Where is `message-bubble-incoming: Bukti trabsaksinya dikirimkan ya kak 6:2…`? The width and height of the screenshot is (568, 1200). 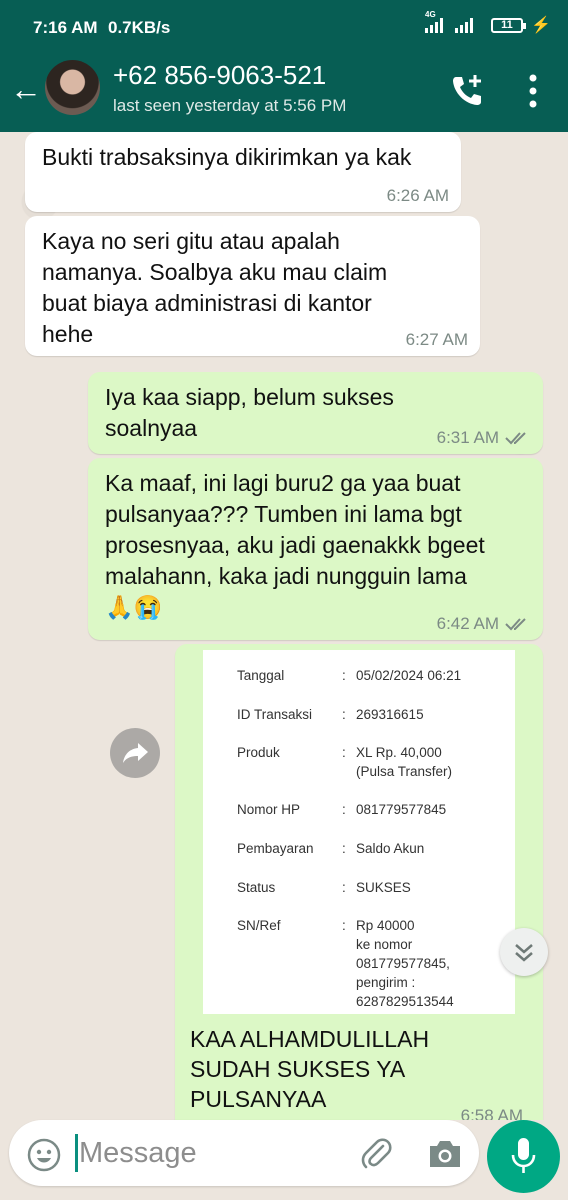 message-bubble-incoming: Bukti trabsaksinya dikirimkan ya kak 6:2… is located at coordinates (243, 172).